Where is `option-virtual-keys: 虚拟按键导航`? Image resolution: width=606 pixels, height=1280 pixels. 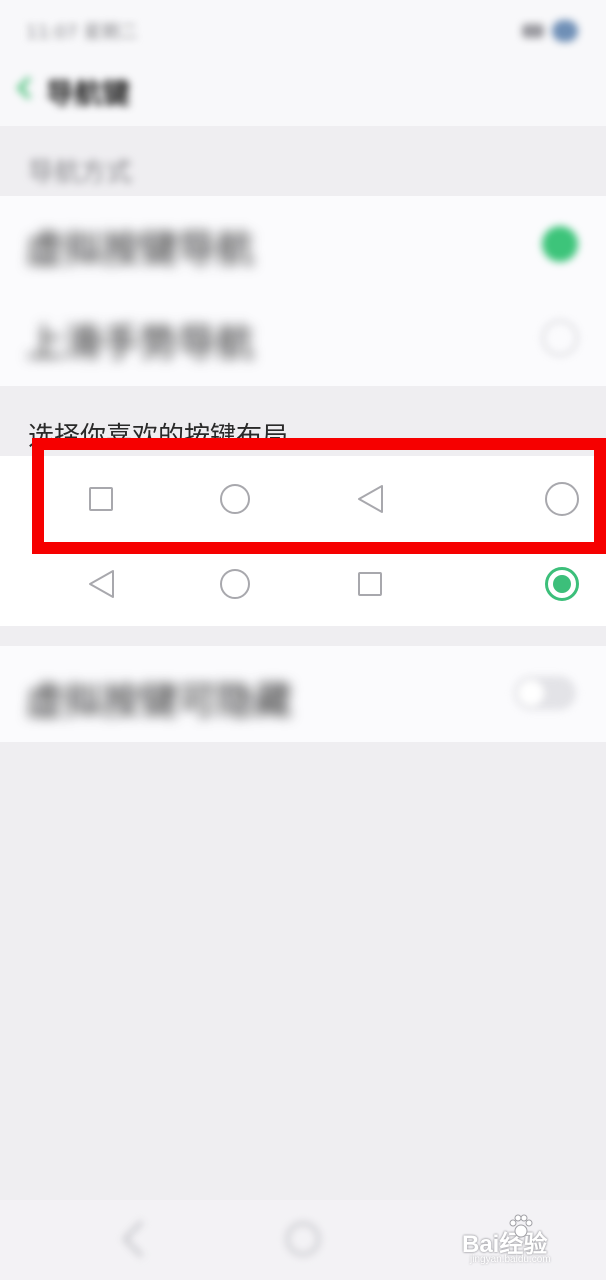 option-virtual-keys: 虚拟按键导航 is located at coordinates (303, 244).